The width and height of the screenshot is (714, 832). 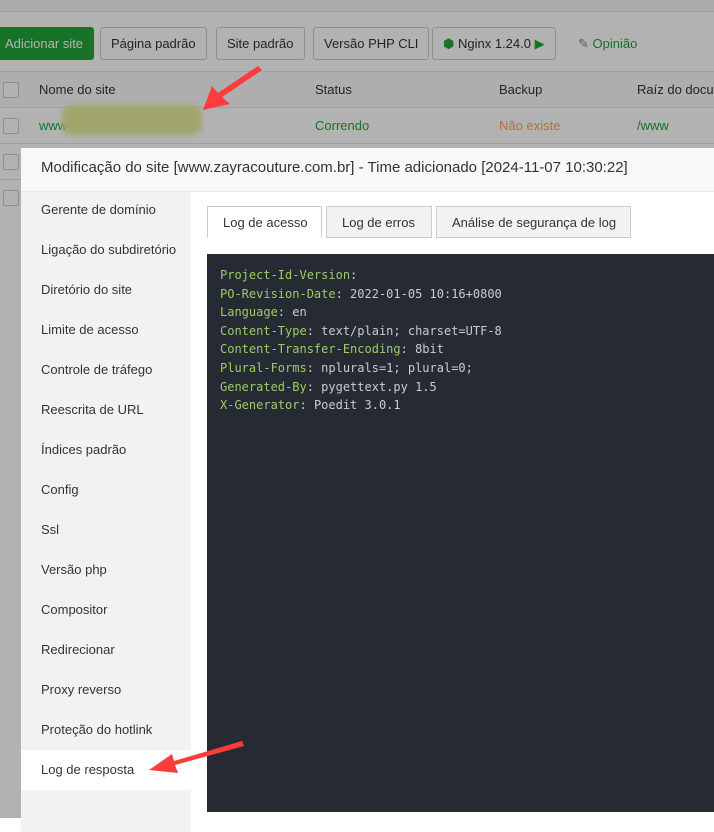 I want to click on sidebar-item: Reescrita de URL, so click(x=106, y=410).